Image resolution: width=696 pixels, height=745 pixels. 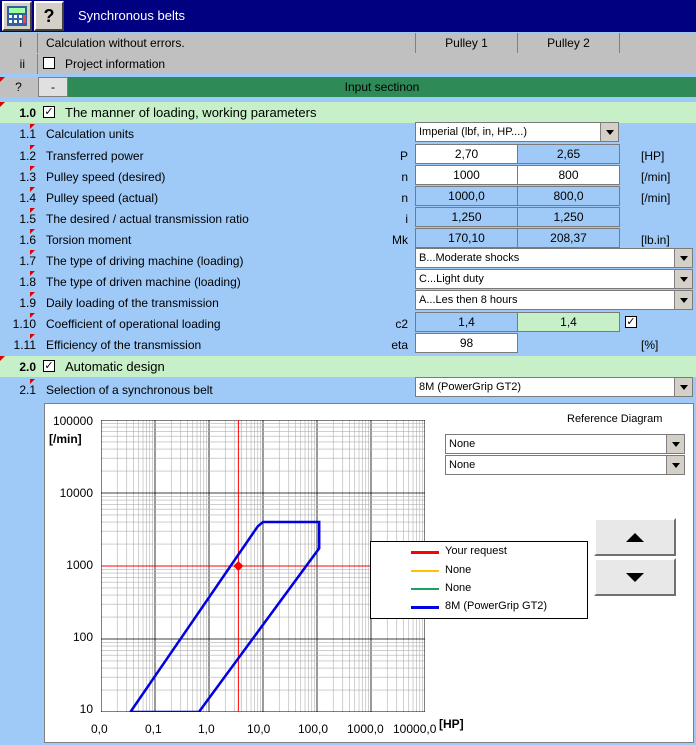 What do you see at coordinates (106, 177) in the screenshot?
I see `row-label: Pulley speed (desired)` at bounding box center [106, 177].